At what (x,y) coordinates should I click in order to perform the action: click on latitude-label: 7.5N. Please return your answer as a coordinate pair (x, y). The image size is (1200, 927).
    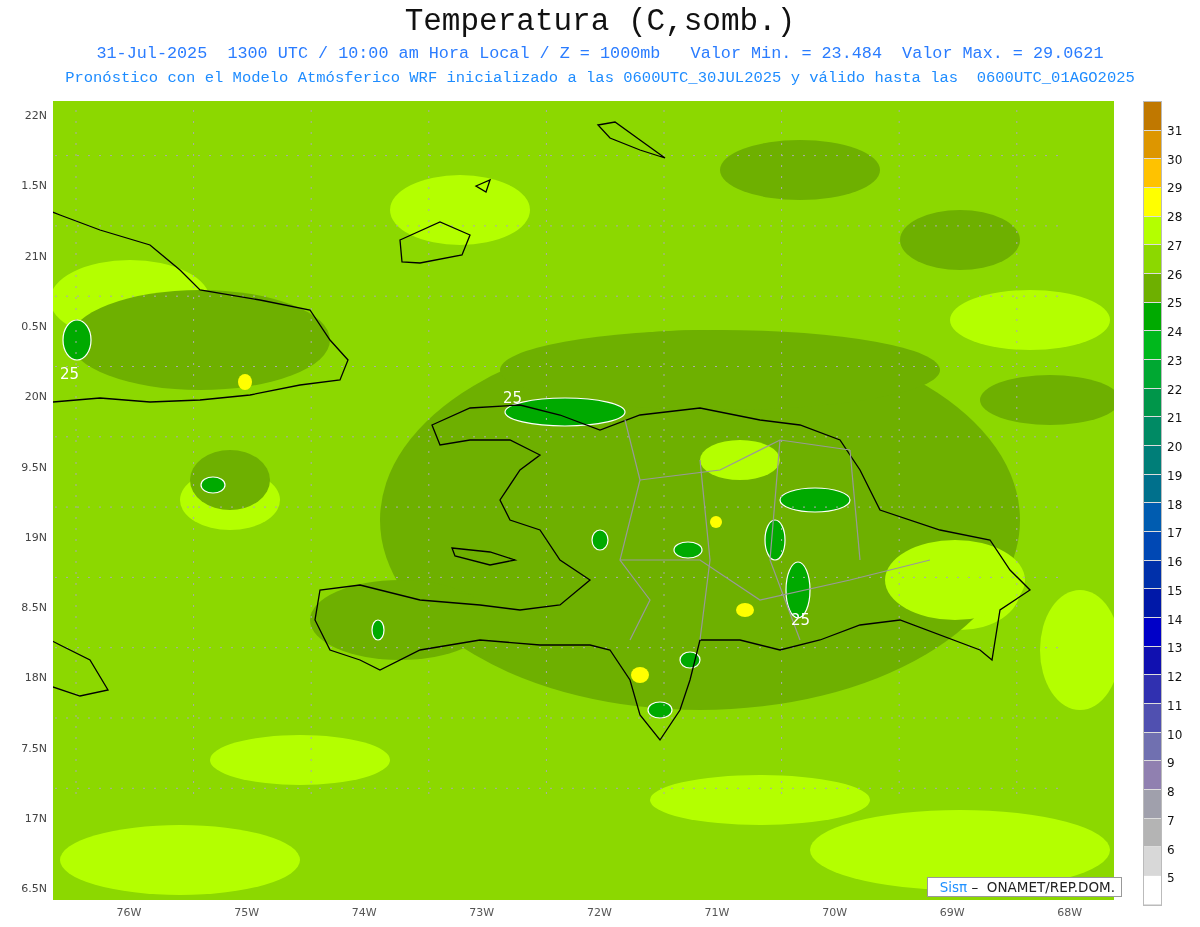
    Looking at the image, I should click on (34, 748).